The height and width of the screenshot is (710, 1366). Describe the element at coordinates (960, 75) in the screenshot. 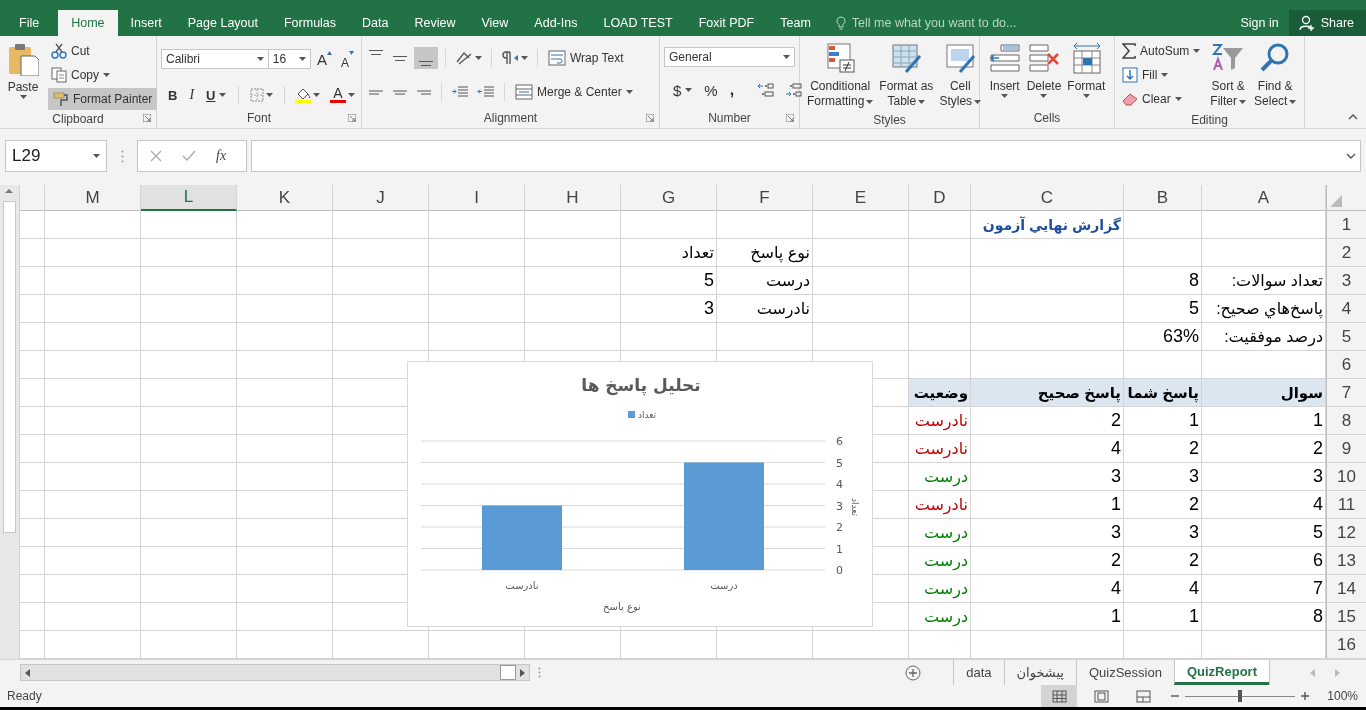

I see `cell-styles-button: Cell Styles` at that location.